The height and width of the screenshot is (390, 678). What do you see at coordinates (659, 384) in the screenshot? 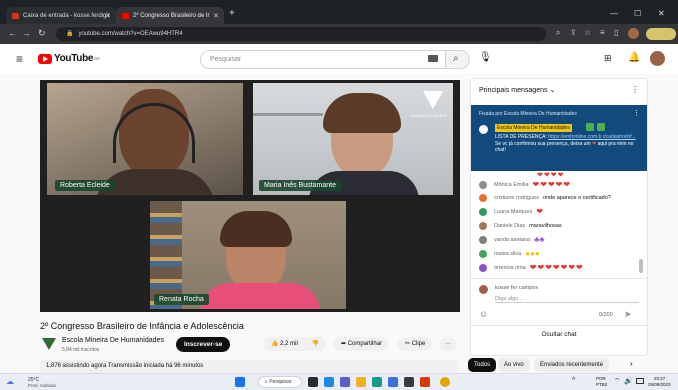
I see `clock-date: 25/09/2023` at bounding box center [659, 384].